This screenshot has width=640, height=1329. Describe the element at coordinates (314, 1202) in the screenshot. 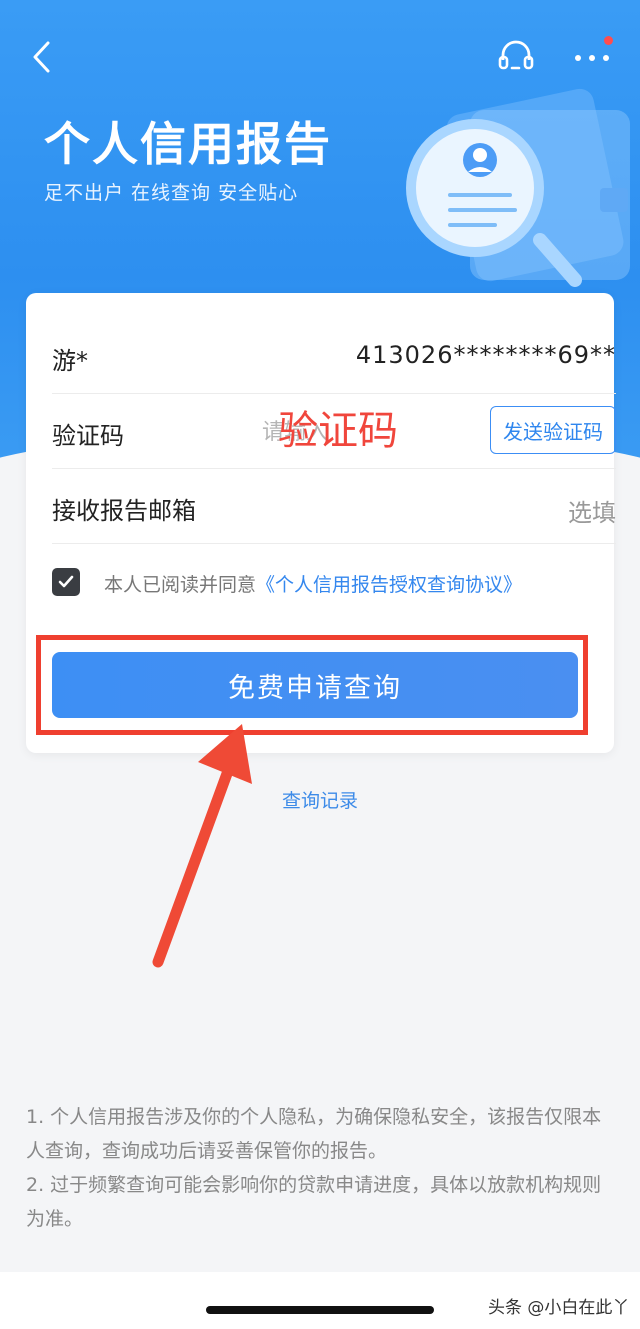

I see `note-item: 2. 过于频繁查询可能会影响你的贷款申请进度，具体以放款机构规则为准。` at that location.